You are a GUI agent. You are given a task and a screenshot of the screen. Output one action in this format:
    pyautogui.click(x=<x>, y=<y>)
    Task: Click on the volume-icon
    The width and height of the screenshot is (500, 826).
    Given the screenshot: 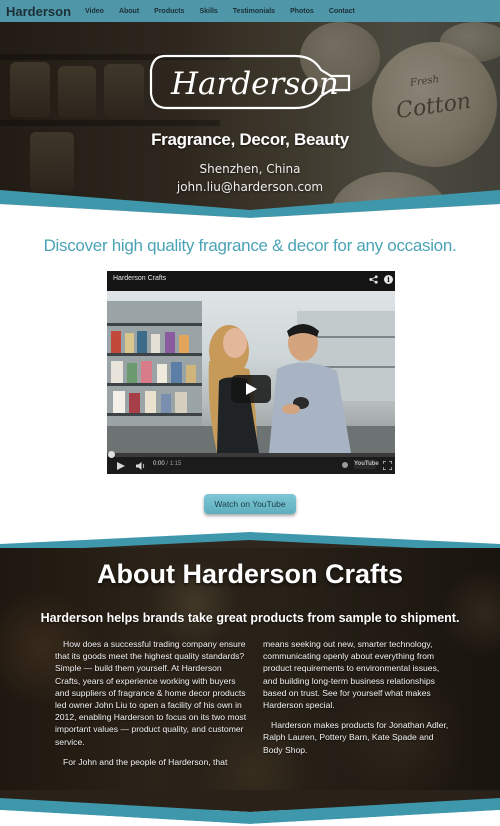 What is the action you would take?
    pyautogui.click(x=141, y=466)
    